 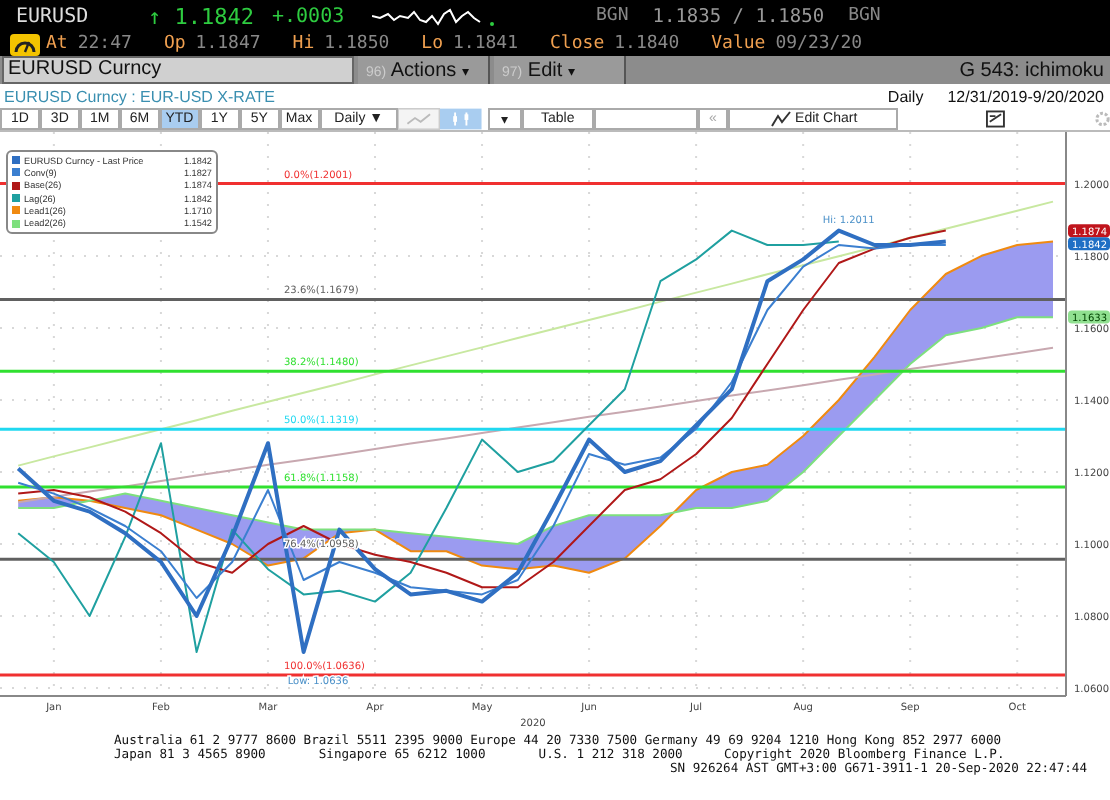 I want to click on bid-ask: 1.1835 / 1.1850, so click(x=738, y=16).